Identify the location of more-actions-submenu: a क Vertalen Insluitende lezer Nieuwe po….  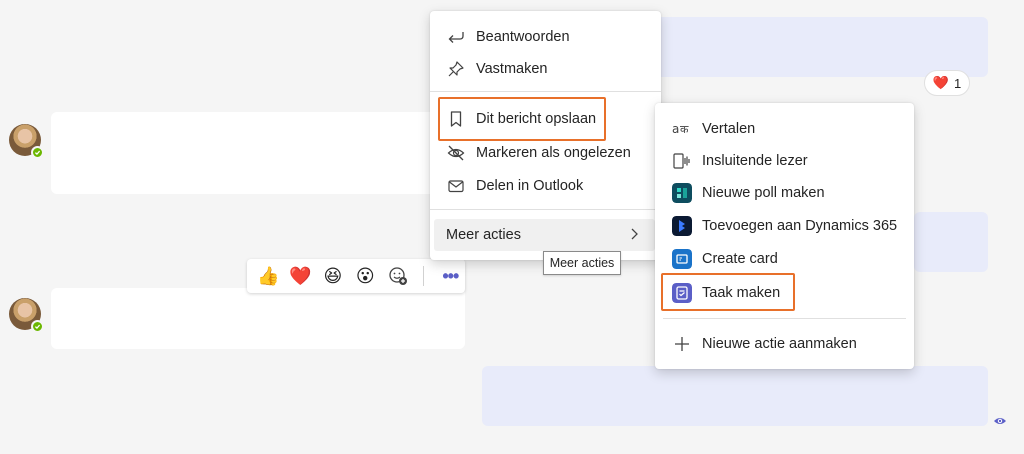
(784, 236).